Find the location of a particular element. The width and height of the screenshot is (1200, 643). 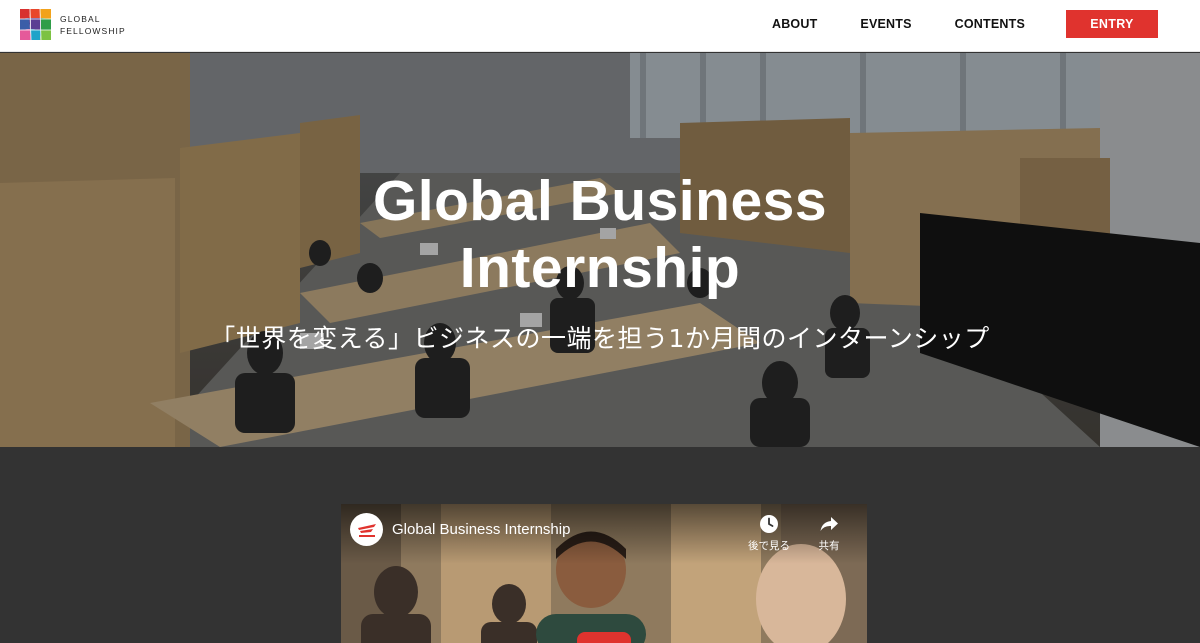

entry-button: ENTRY is located at coordinates (1112, 24).